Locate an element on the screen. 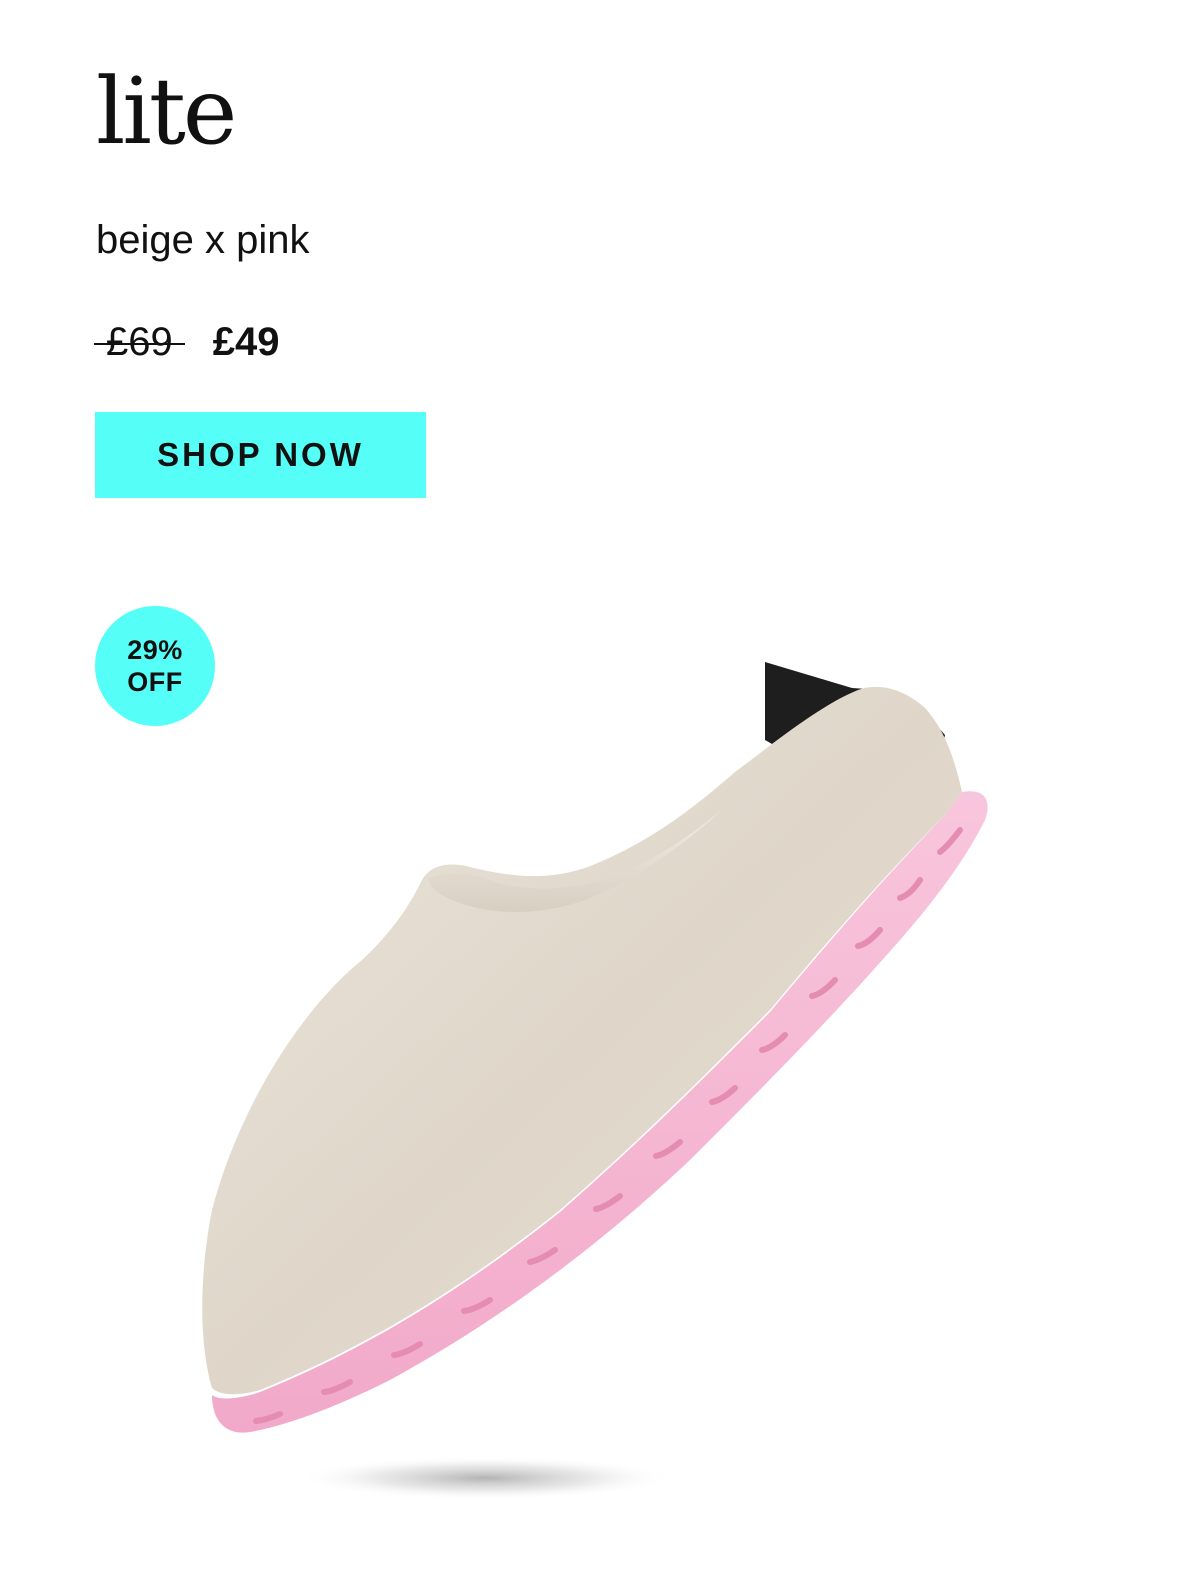  shop-now-button: SHOP NOW is located at coordinates (260, 455).